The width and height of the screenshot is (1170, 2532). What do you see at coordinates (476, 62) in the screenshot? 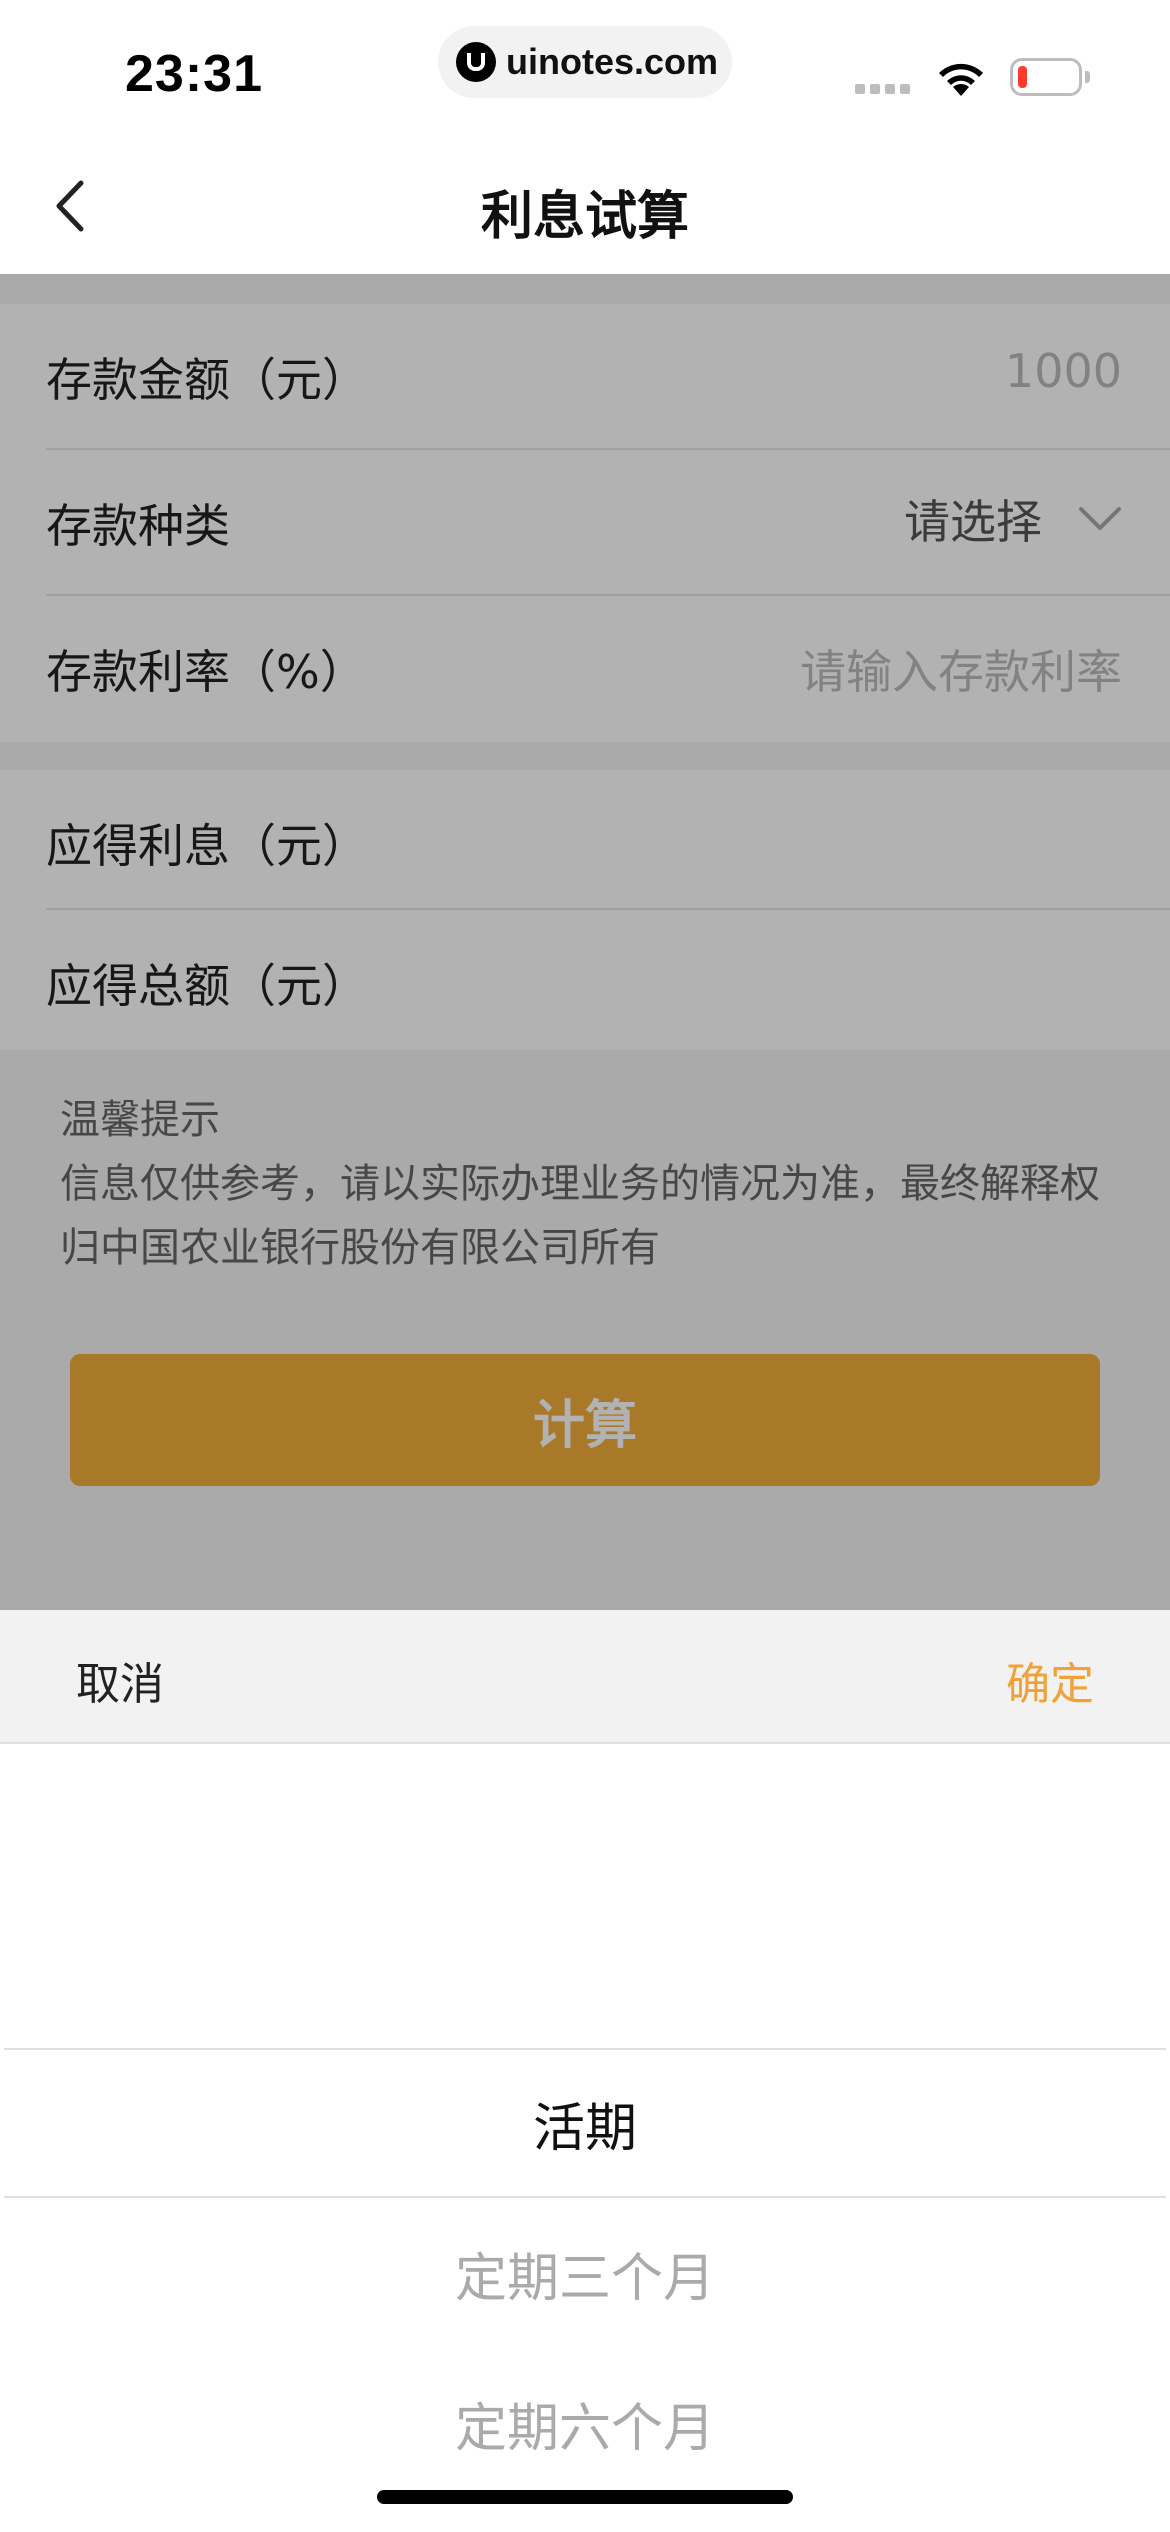
I see `site-logo-icon` at bounding box center [476, 62].